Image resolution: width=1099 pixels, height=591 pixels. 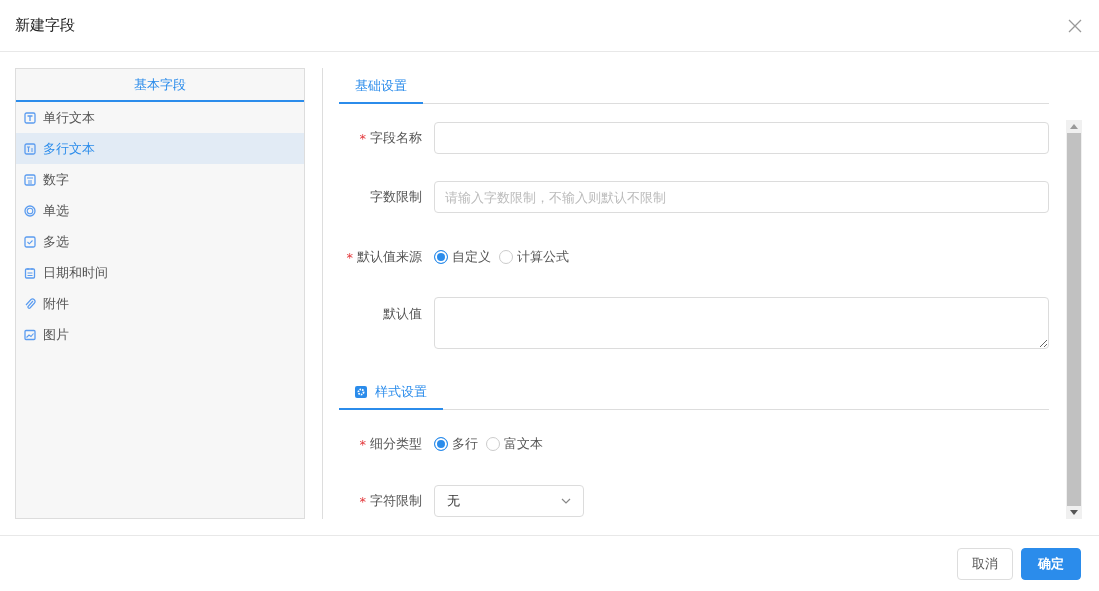 I want to click on close-icon, so click(x=1075, y=25).